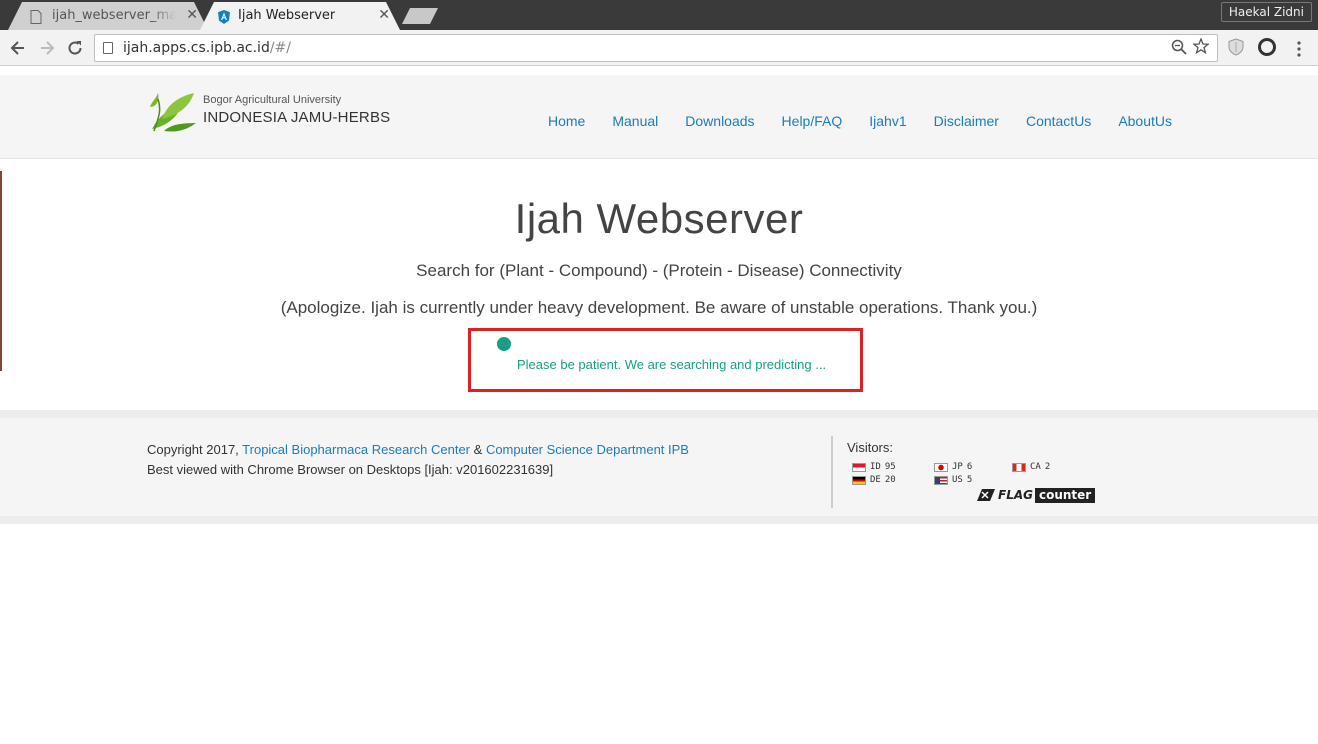  I want to click on visitors-label: Visitors:, so click(870, 447).